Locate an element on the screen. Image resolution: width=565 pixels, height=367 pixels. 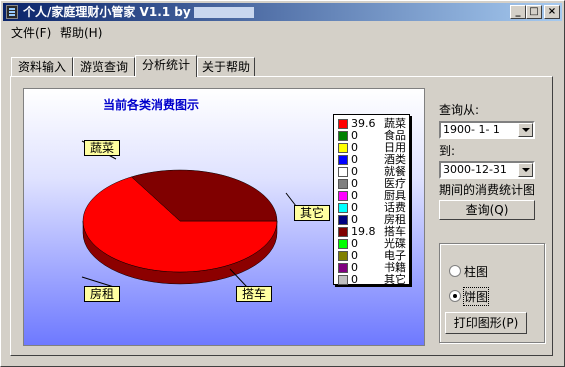
bar-chart-label: 柱图 is located at coordinates (476, 271).